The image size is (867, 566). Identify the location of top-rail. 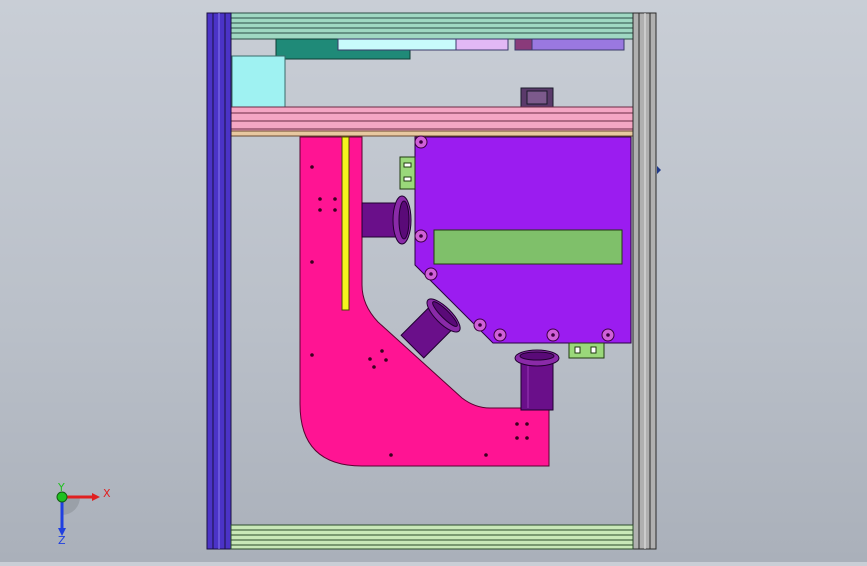
(432, 26).